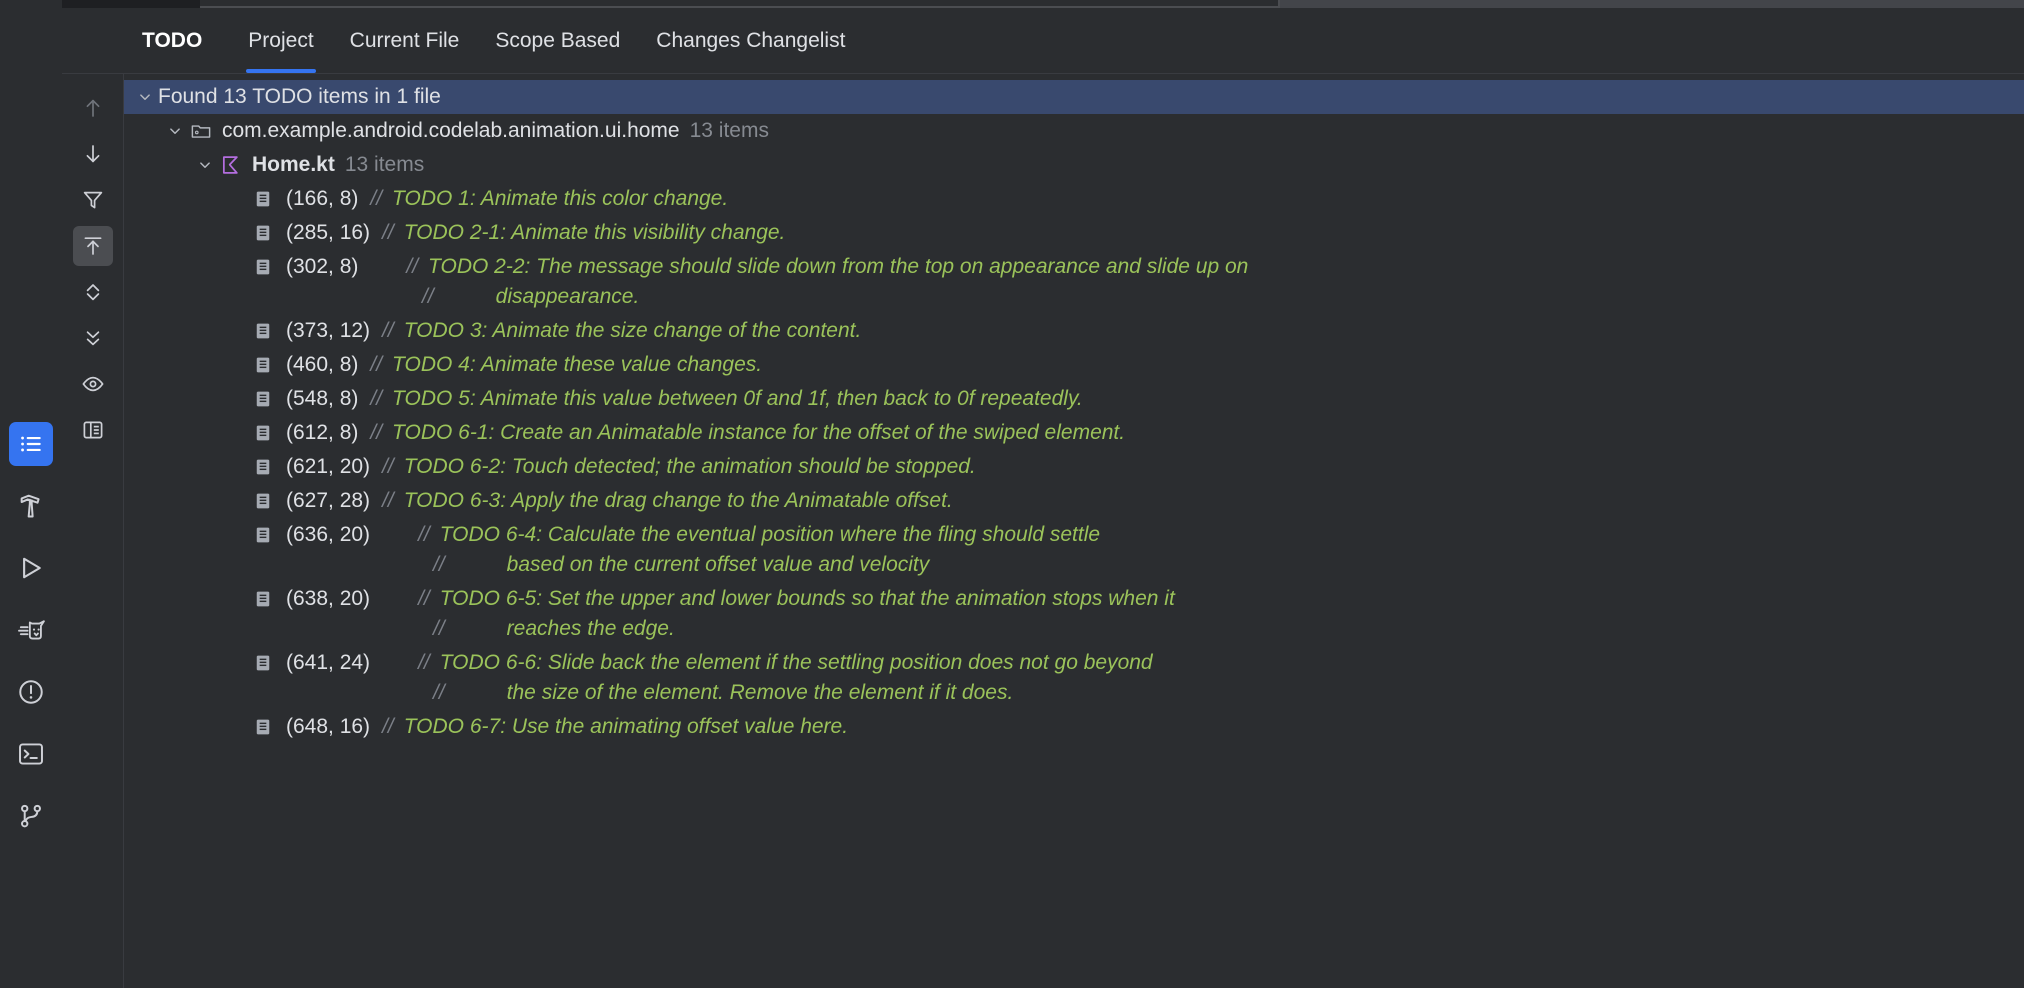 This screenshot has width=2024, height=988. I want to click on tree-row-file: Home.kt 13 items, so click(1074, 165).